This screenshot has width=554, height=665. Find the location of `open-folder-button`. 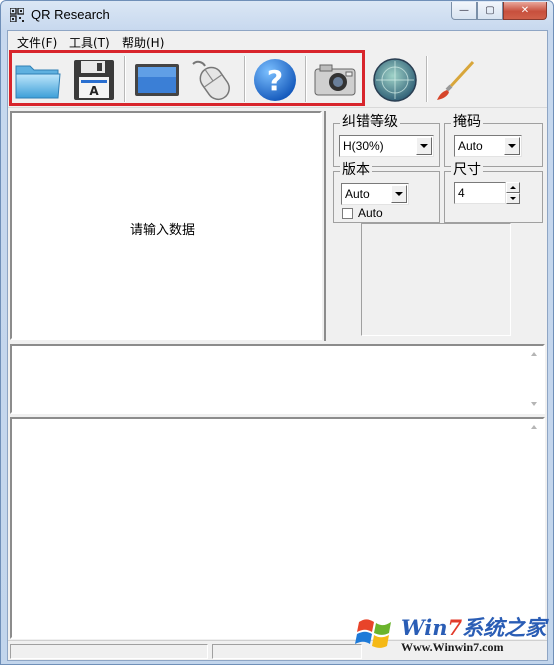

open-folder-button is located at coordinates (38, 80).